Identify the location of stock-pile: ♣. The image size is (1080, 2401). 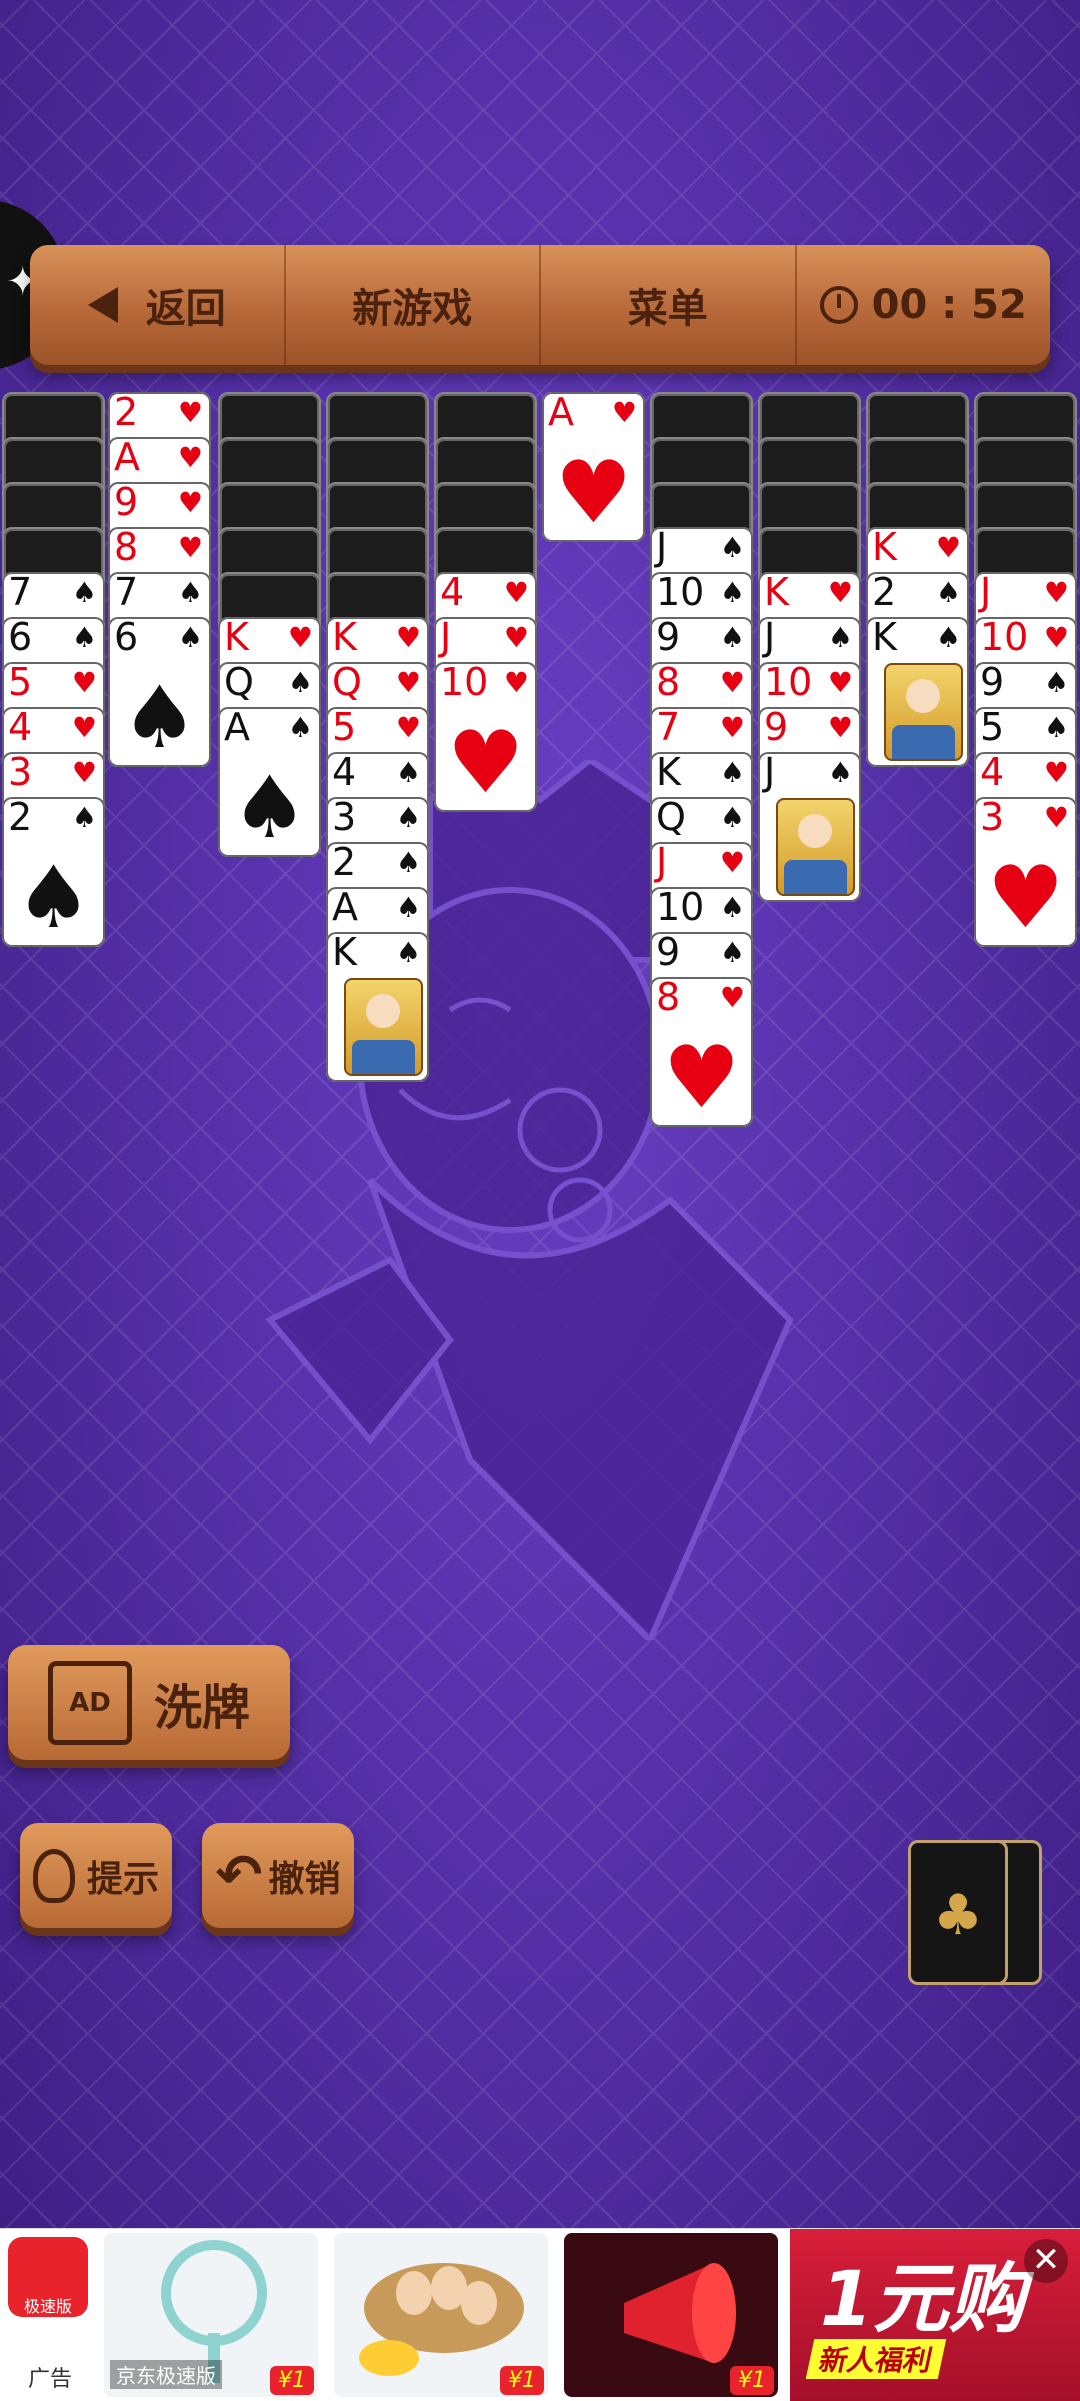
(958, 1912).